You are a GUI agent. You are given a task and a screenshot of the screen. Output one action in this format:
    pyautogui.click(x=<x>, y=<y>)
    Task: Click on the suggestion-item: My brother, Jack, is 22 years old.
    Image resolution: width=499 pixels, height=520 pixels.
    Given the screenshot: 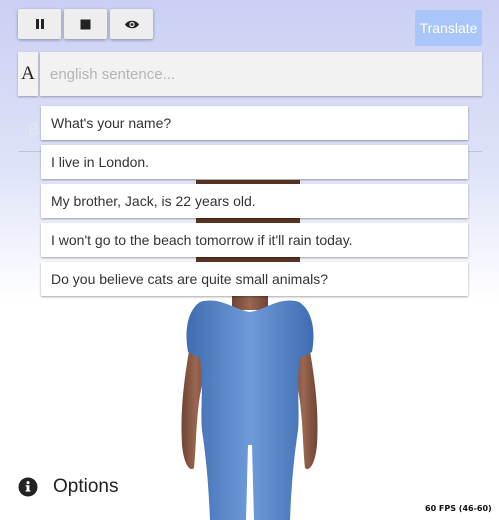 What is the action you would take?
    pyautogui.click(x=254, y=201)
    